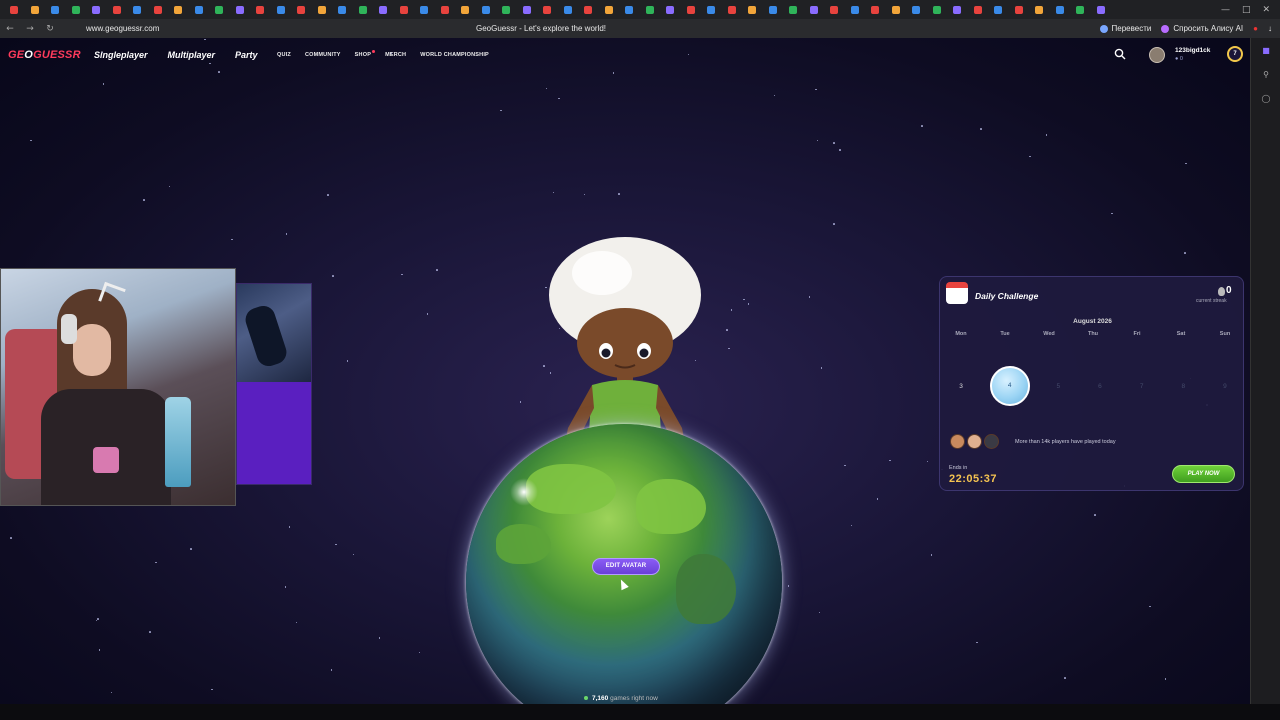  What do you see at coordinates (1208, 28) in the screenshot?
I see `ask-alice-label: Спросить Алису AI` at bounding box center [1208, 28].